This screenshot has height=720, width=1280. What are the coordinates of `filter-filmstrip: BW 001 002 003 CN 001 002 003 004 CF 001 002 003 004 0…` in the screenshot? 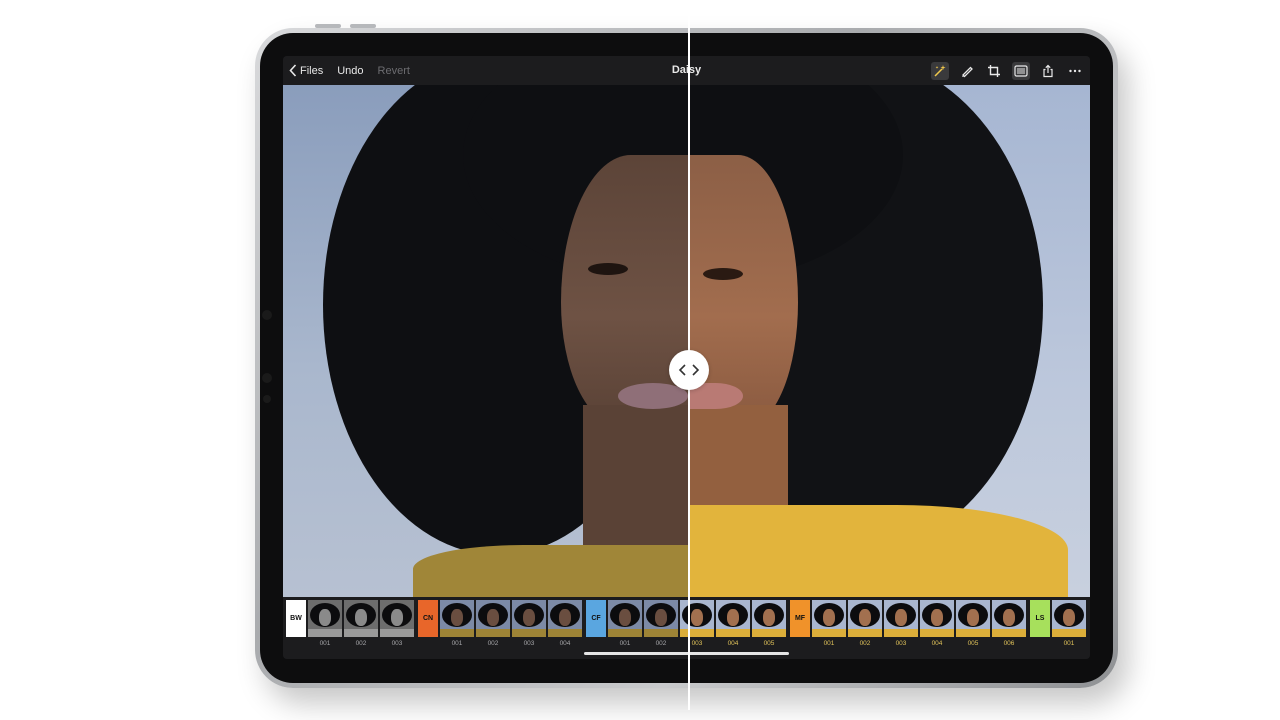 It's located at (686, 628).